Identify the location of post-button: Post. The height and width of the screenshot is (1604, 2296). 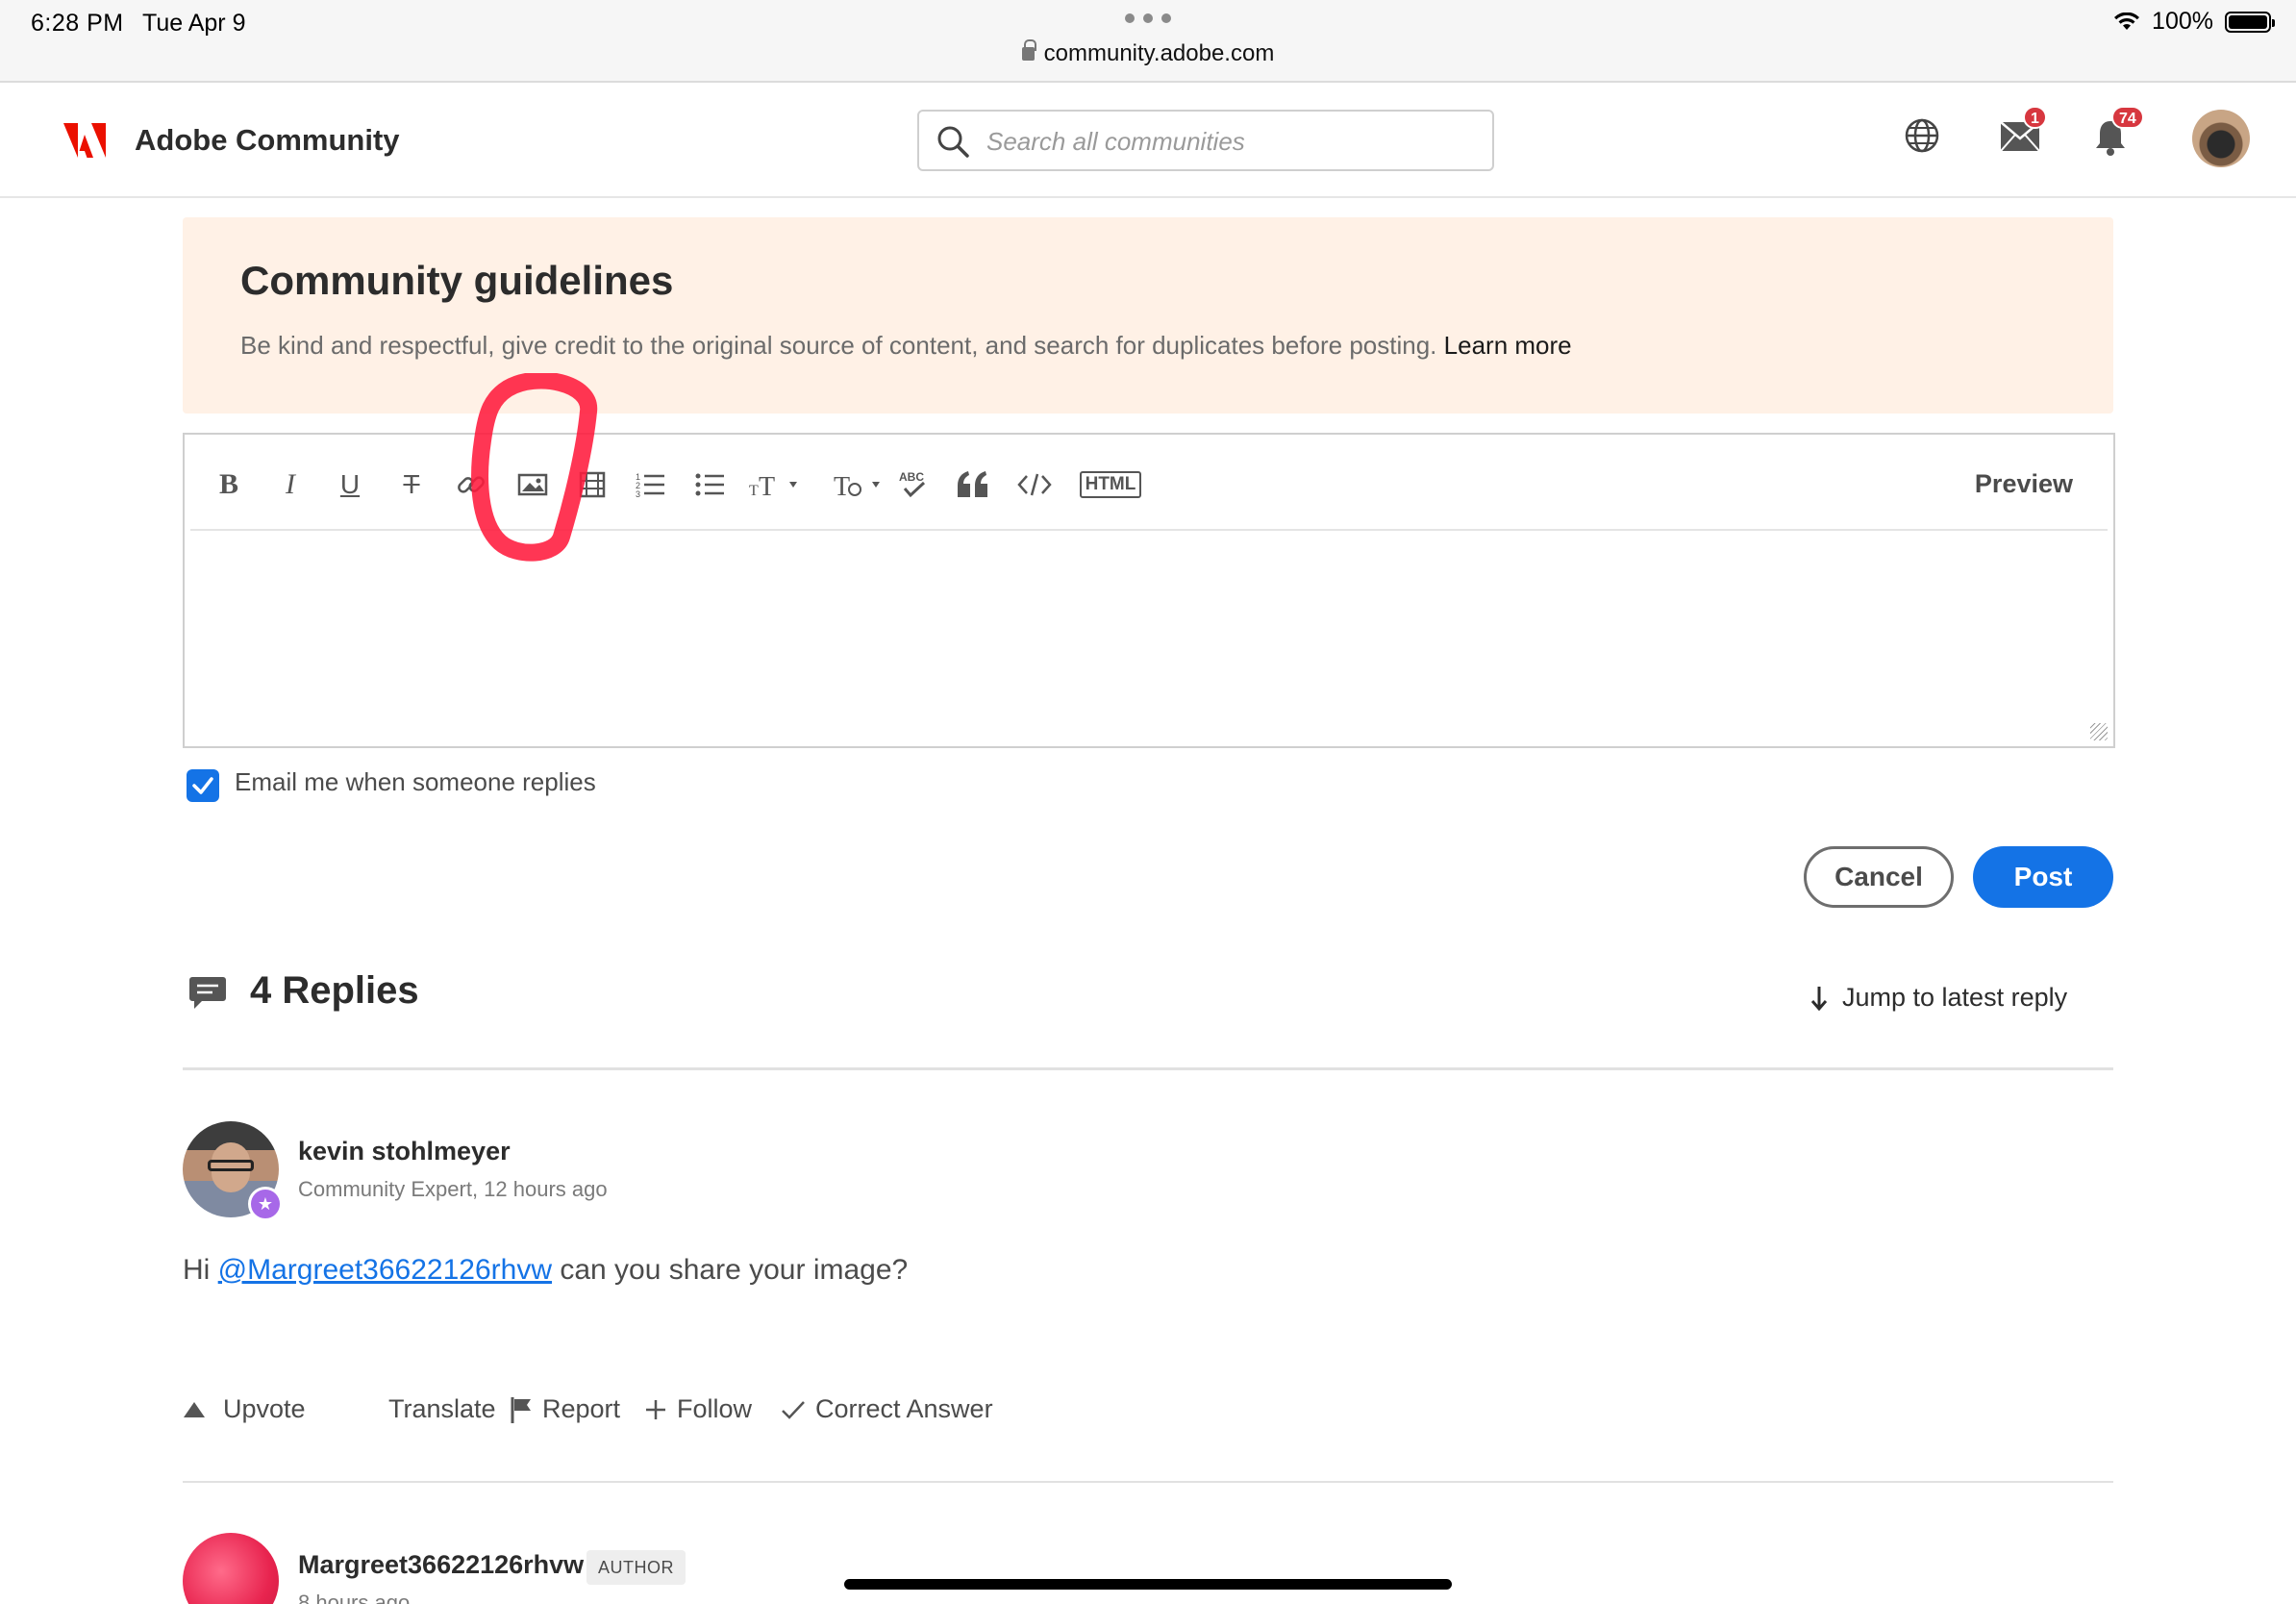
(2043, 877).